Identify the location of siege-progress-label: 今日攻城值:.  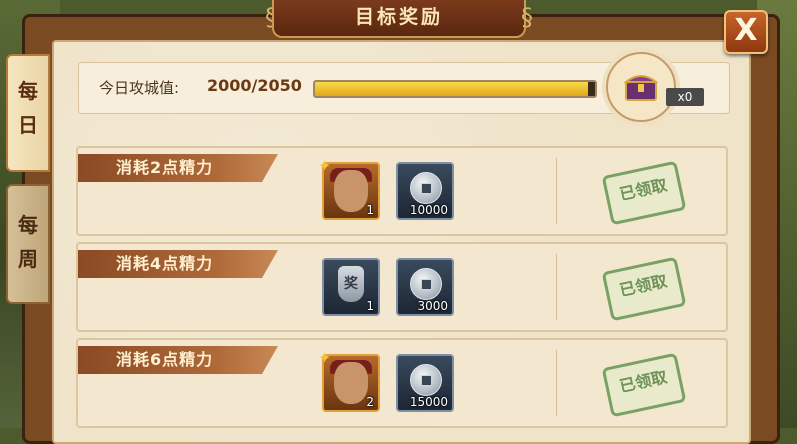
(139, 88).